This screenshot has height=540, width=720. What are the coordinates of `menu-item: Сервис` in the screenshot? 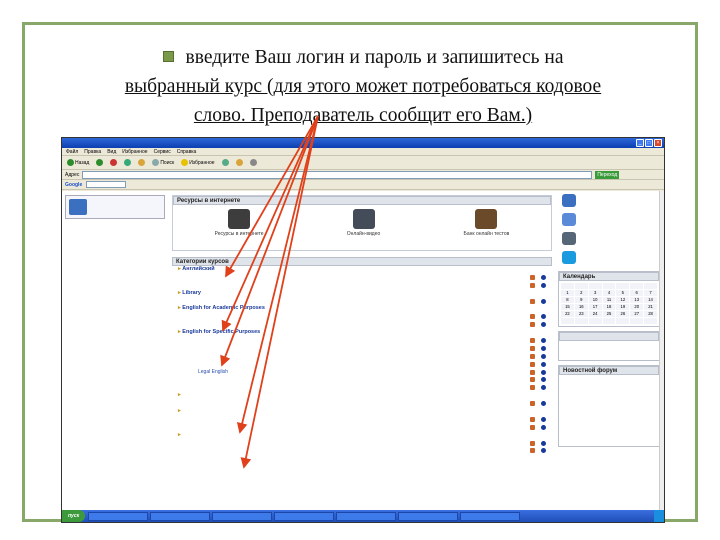 It's located at (162, 151).